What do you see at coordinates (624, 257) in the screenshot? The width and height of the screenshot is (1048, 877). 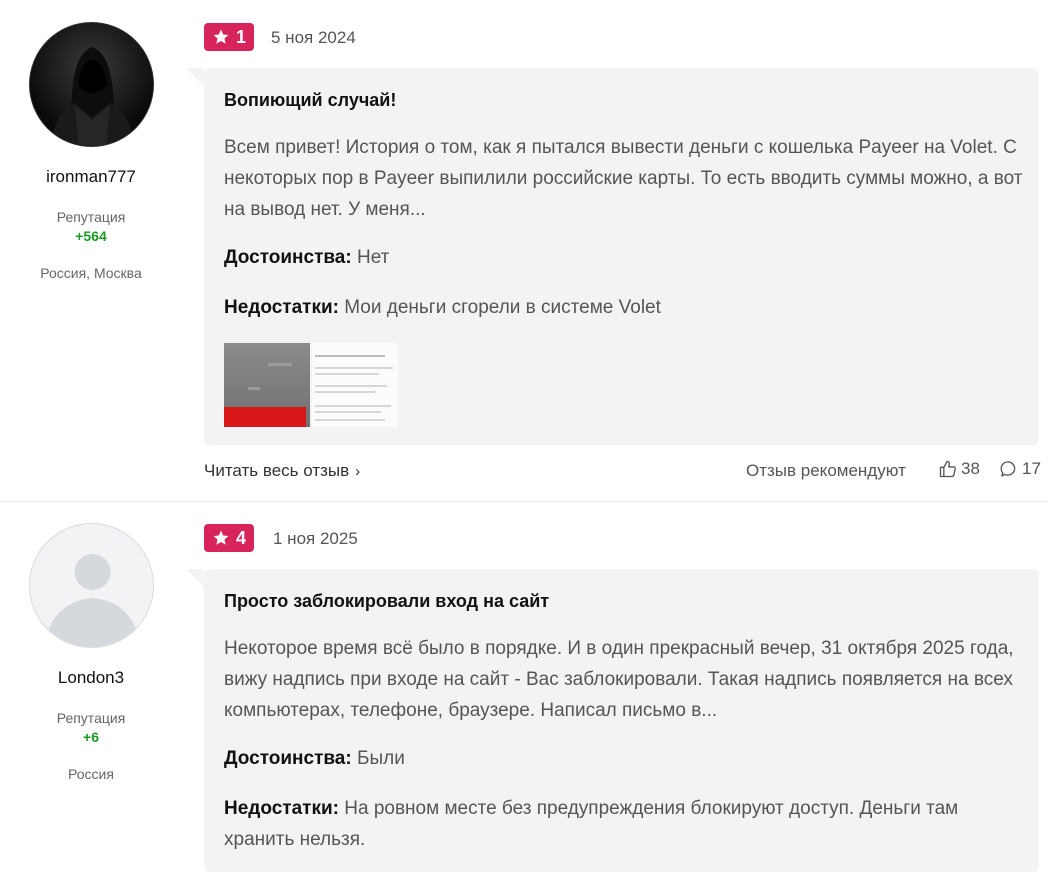 I see `review-pros: Достоинства: Нет` at bounding box center [624, 257].